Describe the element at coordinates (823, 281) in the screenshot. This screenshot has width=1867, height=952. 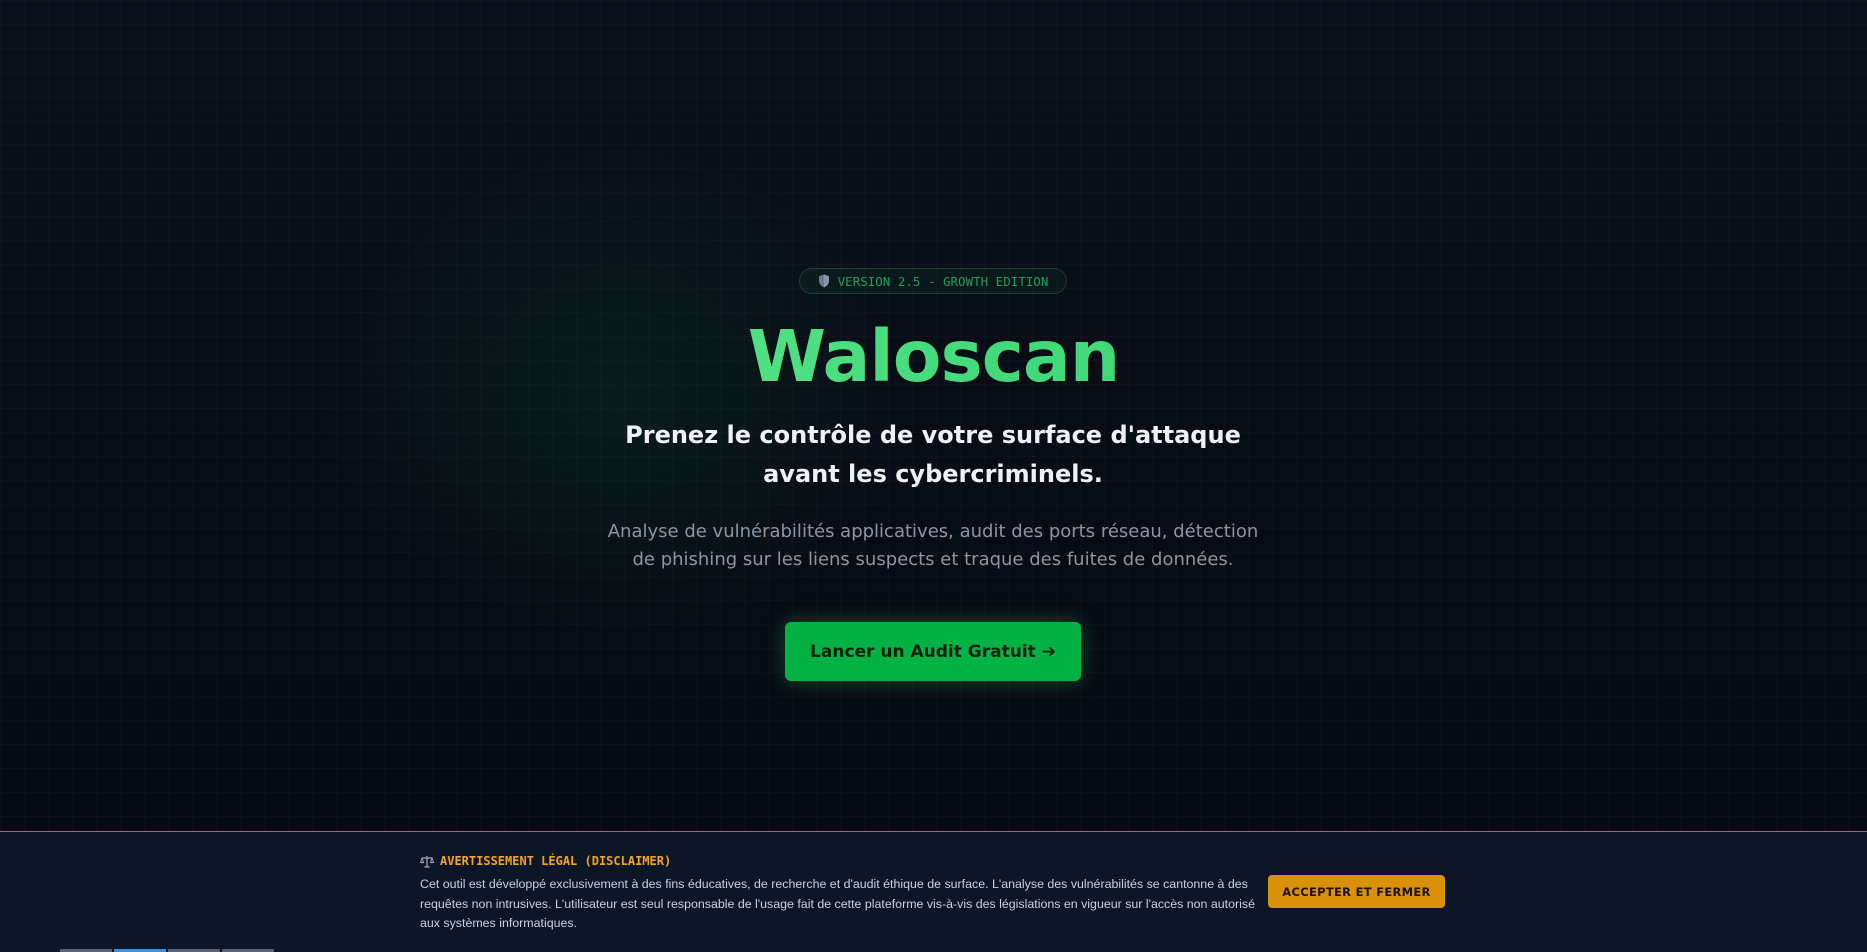
I see `shield-icon` at that location.